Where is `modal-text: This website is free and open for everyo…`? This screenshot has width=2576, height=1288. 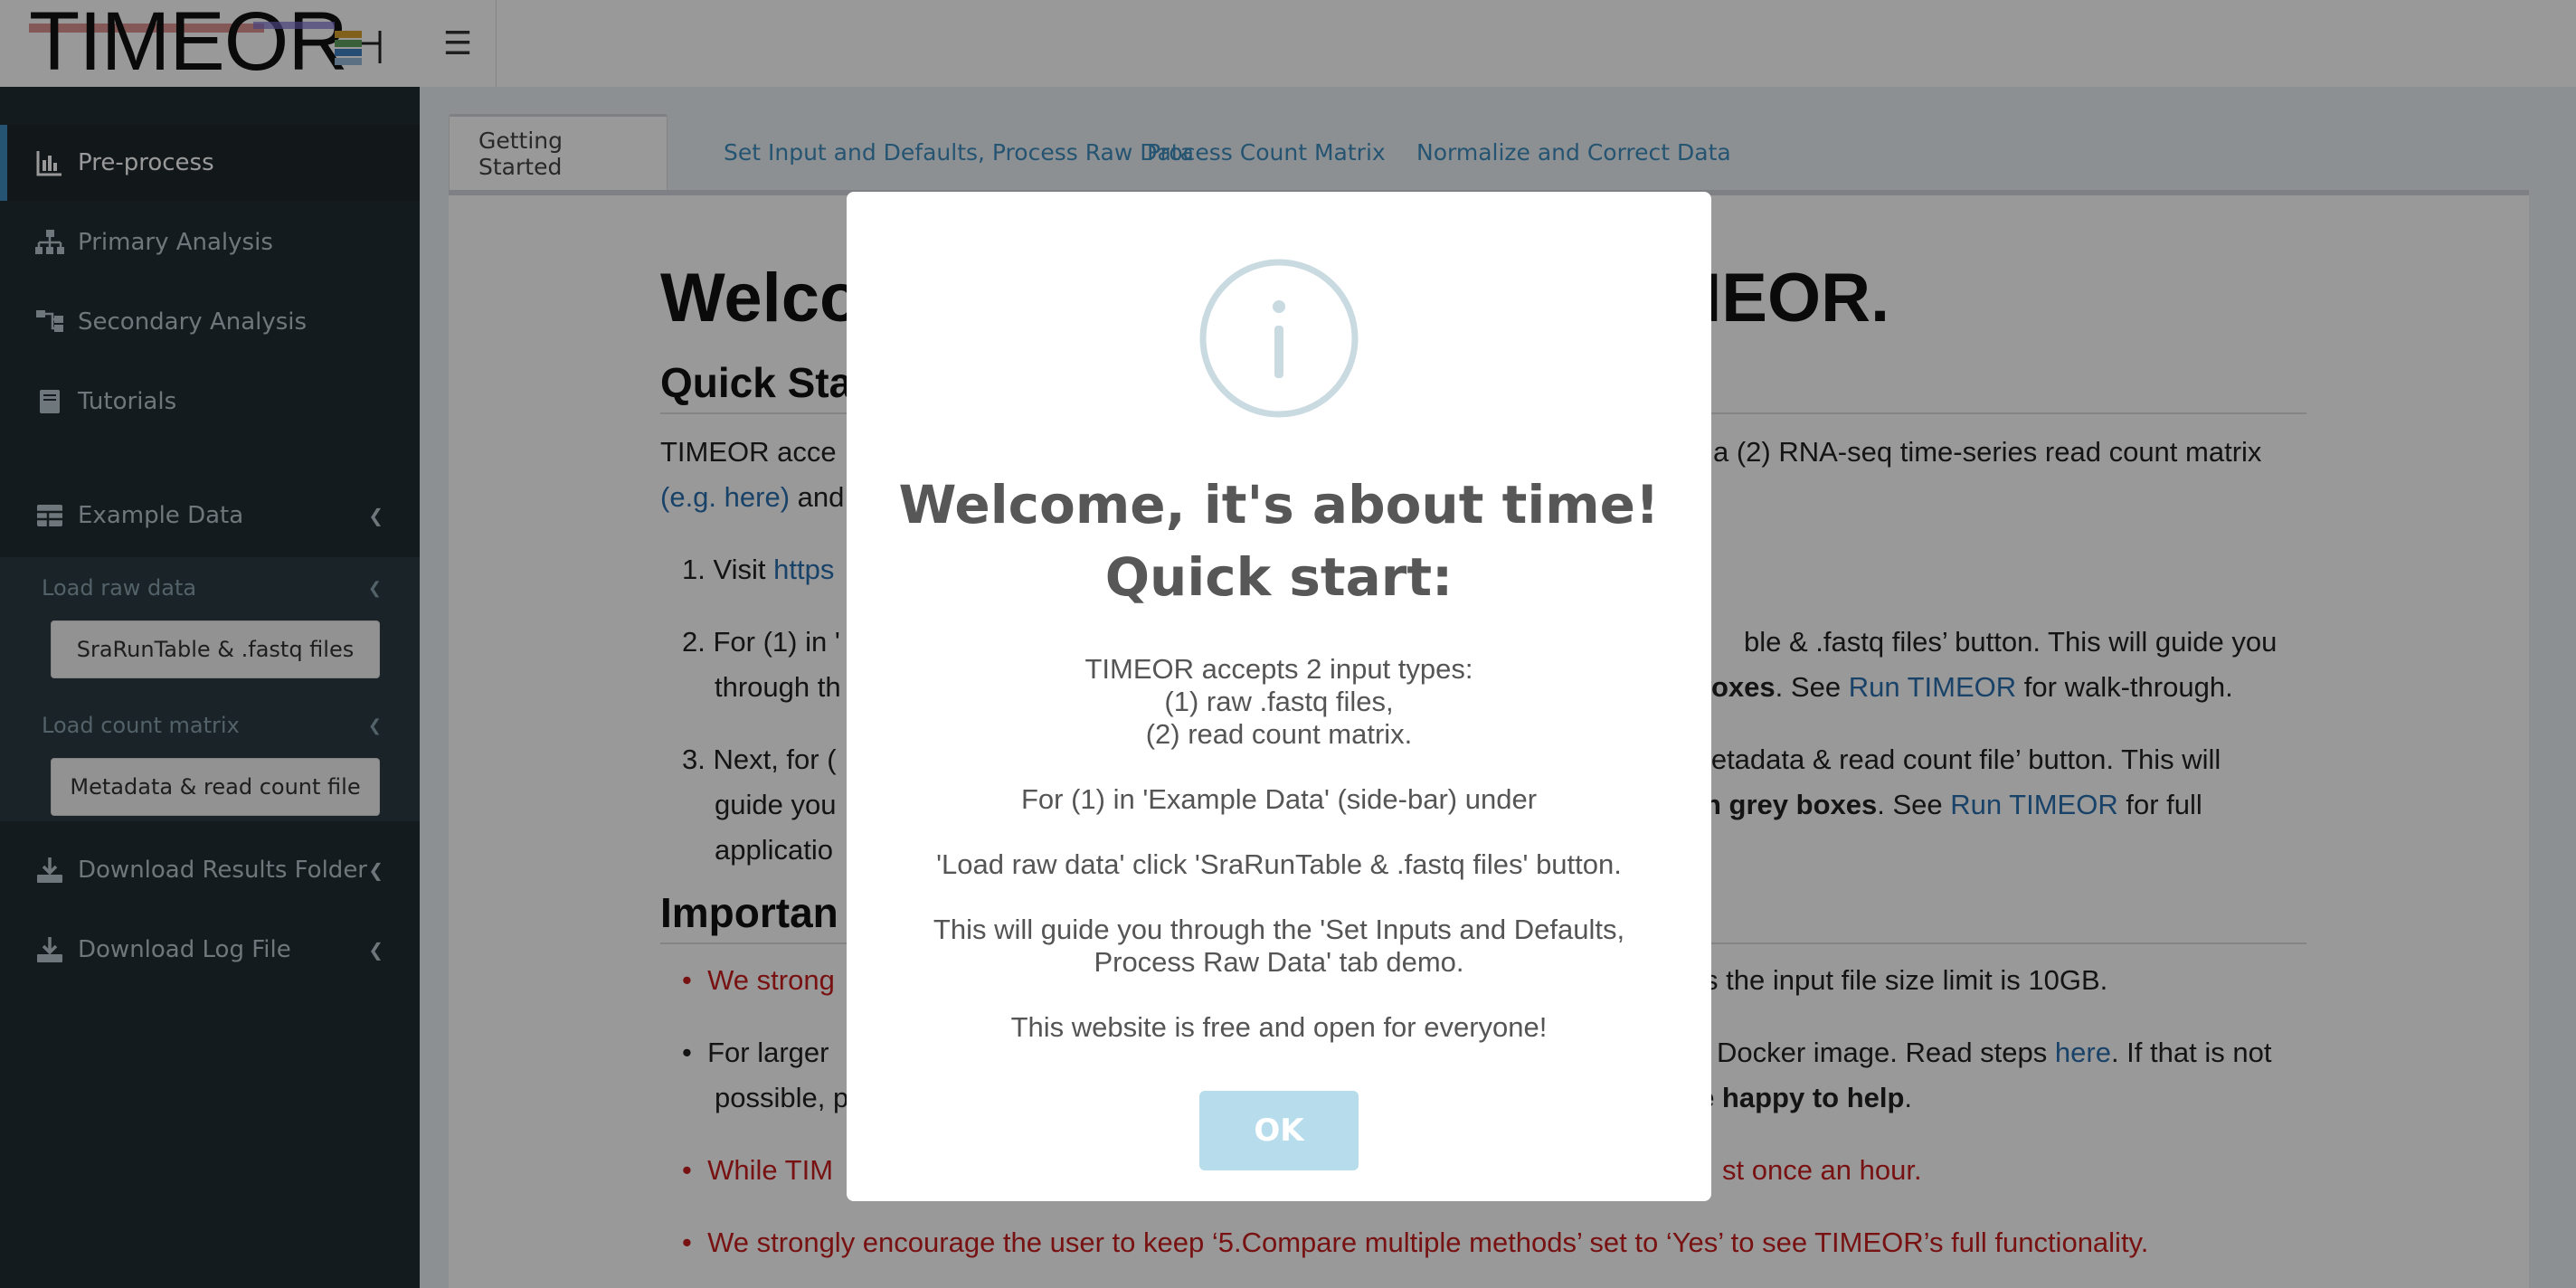
modal-text: This website is free and open for everyo… is located at coordinates (1279, 1027).